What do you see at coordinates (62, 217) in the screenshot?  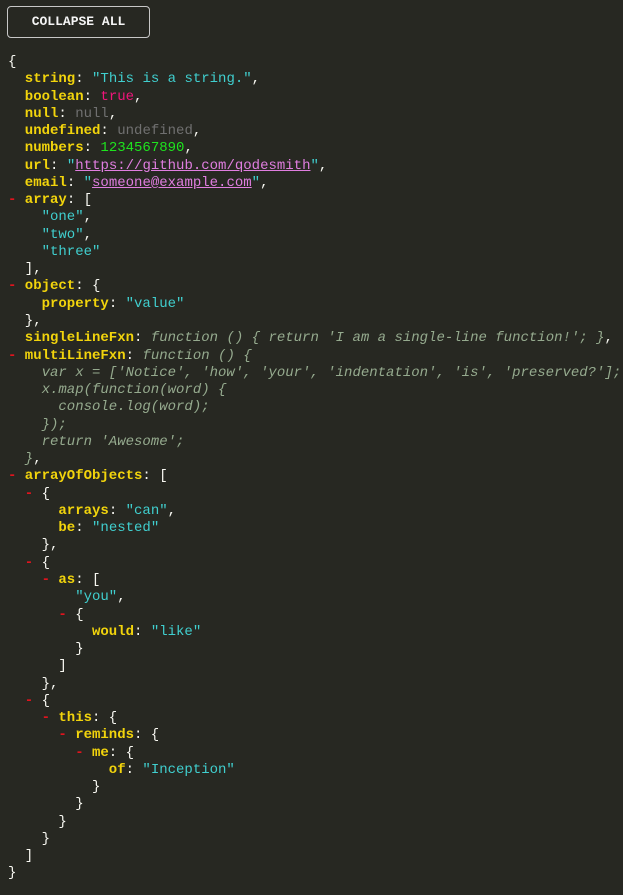 I see `json-string-value: "one"` at bounding box center [62, 217].